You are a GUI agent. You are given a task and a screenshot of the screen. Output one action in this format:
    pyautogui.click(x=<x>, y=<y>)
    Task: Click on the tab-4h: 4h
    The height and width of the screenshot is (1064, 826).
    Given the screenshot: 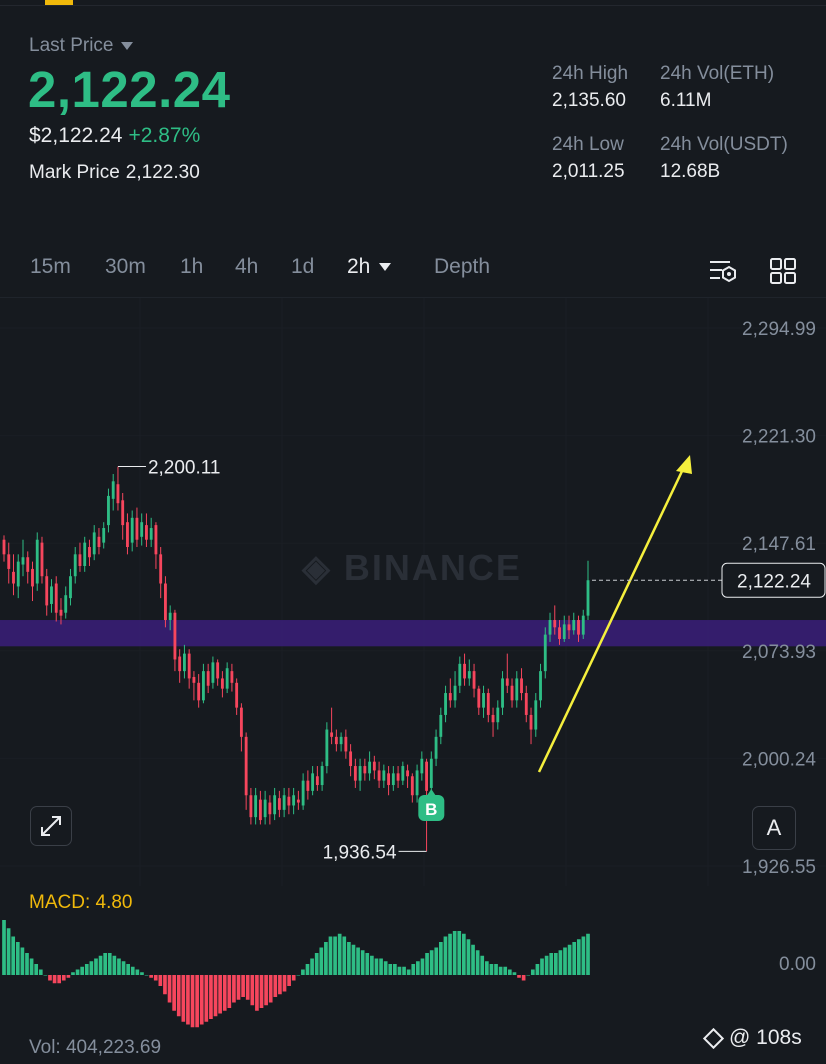 What is the action you would take?
    pyautogui.click(x=246, y=267)
    